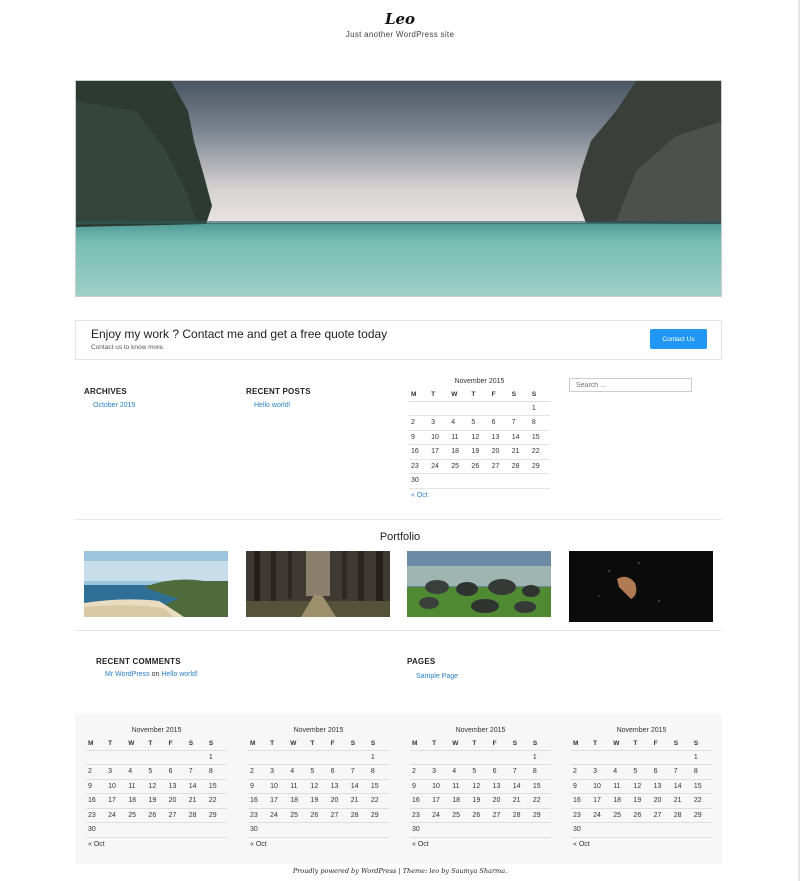 Image resolution: width=800 pixels, height=881 pixels. Describe the element at coordinates (156, 801) in the screenshot. I see `calendar-week: 16 17 18 19 20 21 22` at that location.